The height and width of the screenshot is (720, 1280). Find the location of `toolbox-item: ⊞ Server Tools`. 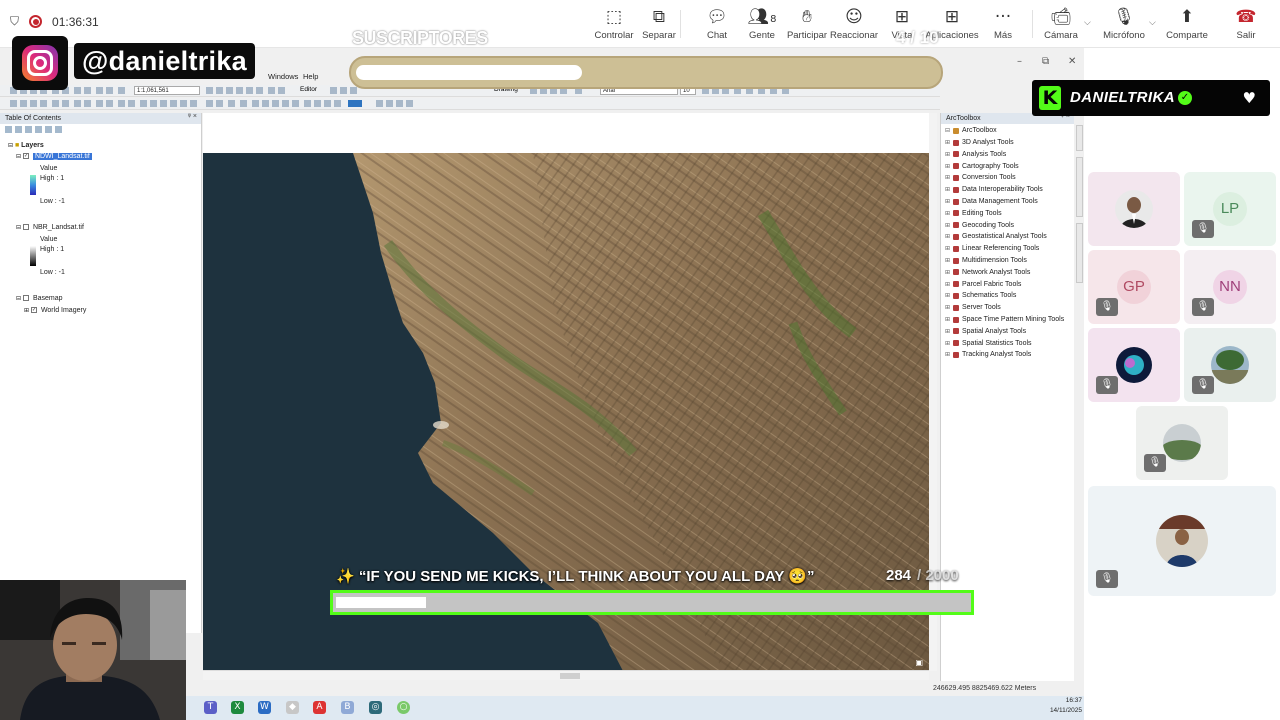

toolbox-item: ⊞ Server Tools is located at coordinates (973, 307).